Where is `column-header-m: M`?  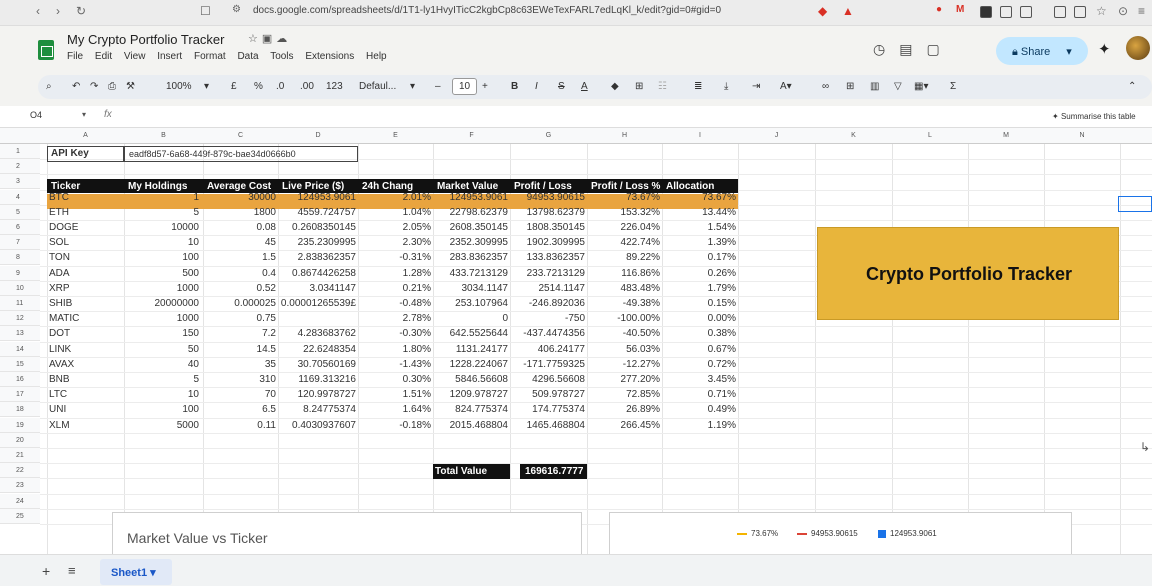
column-header-m: M is located at coordinates (1006, 135).